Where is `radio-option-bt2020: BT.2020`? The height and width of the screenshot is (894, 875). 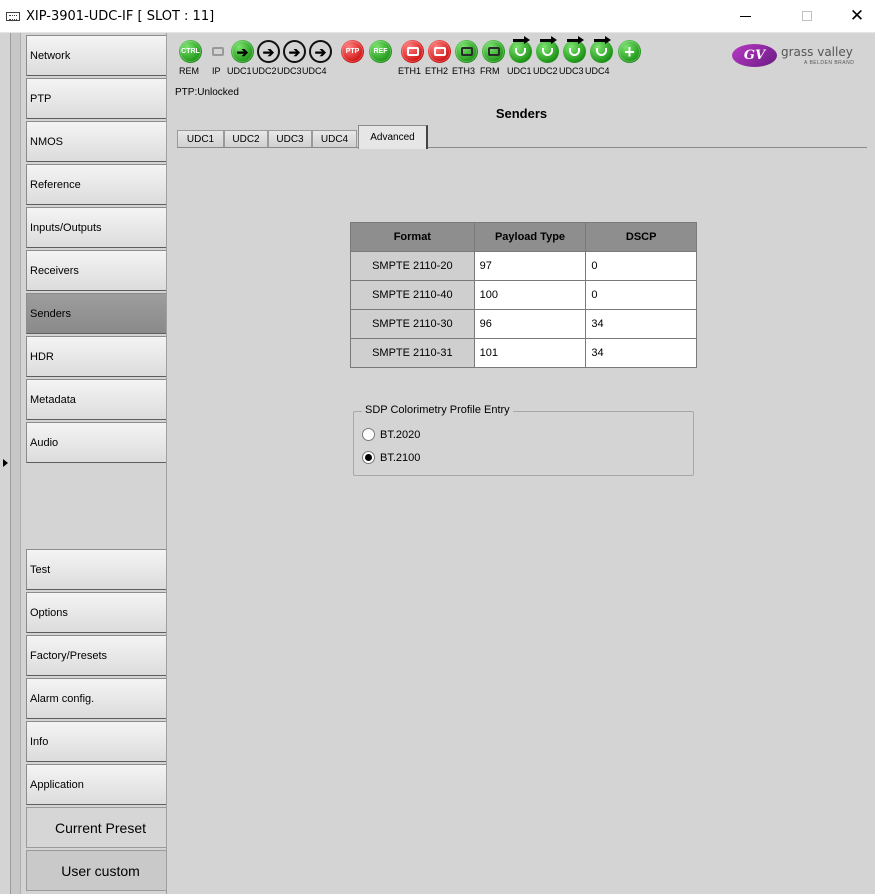
radio-option-bt2020: BT.2020 is located at coordinates (391, 434).